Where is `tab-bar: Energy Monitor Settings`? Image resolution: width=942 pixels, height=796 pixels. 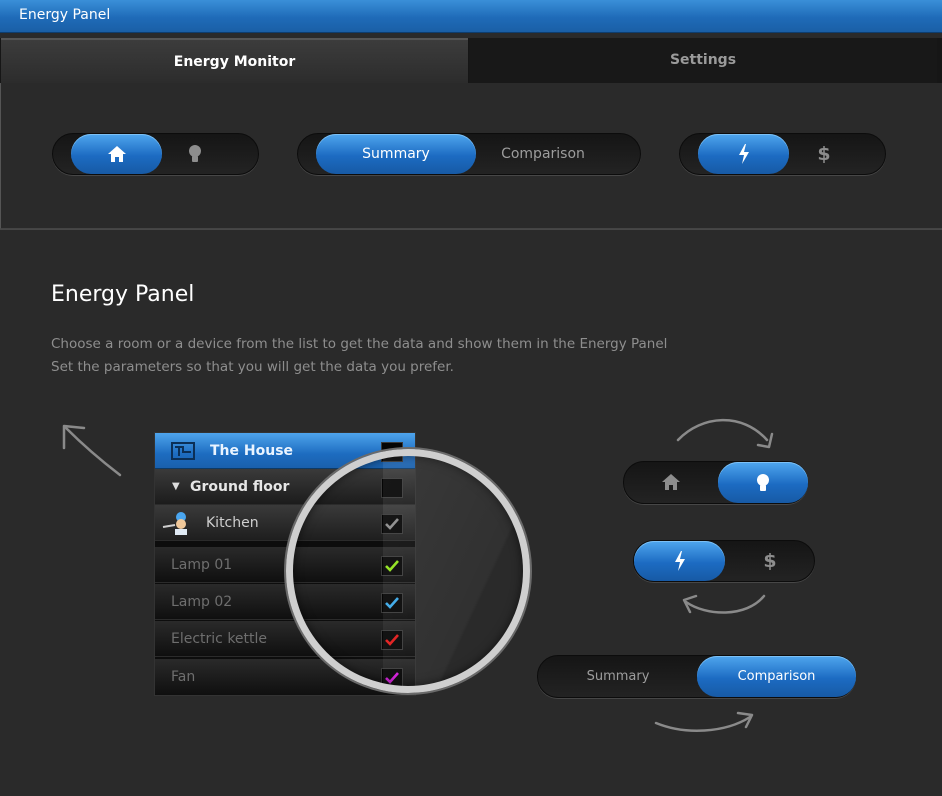 tab-bar: Energy Monitor Settings is located at coordinates (471, 60).